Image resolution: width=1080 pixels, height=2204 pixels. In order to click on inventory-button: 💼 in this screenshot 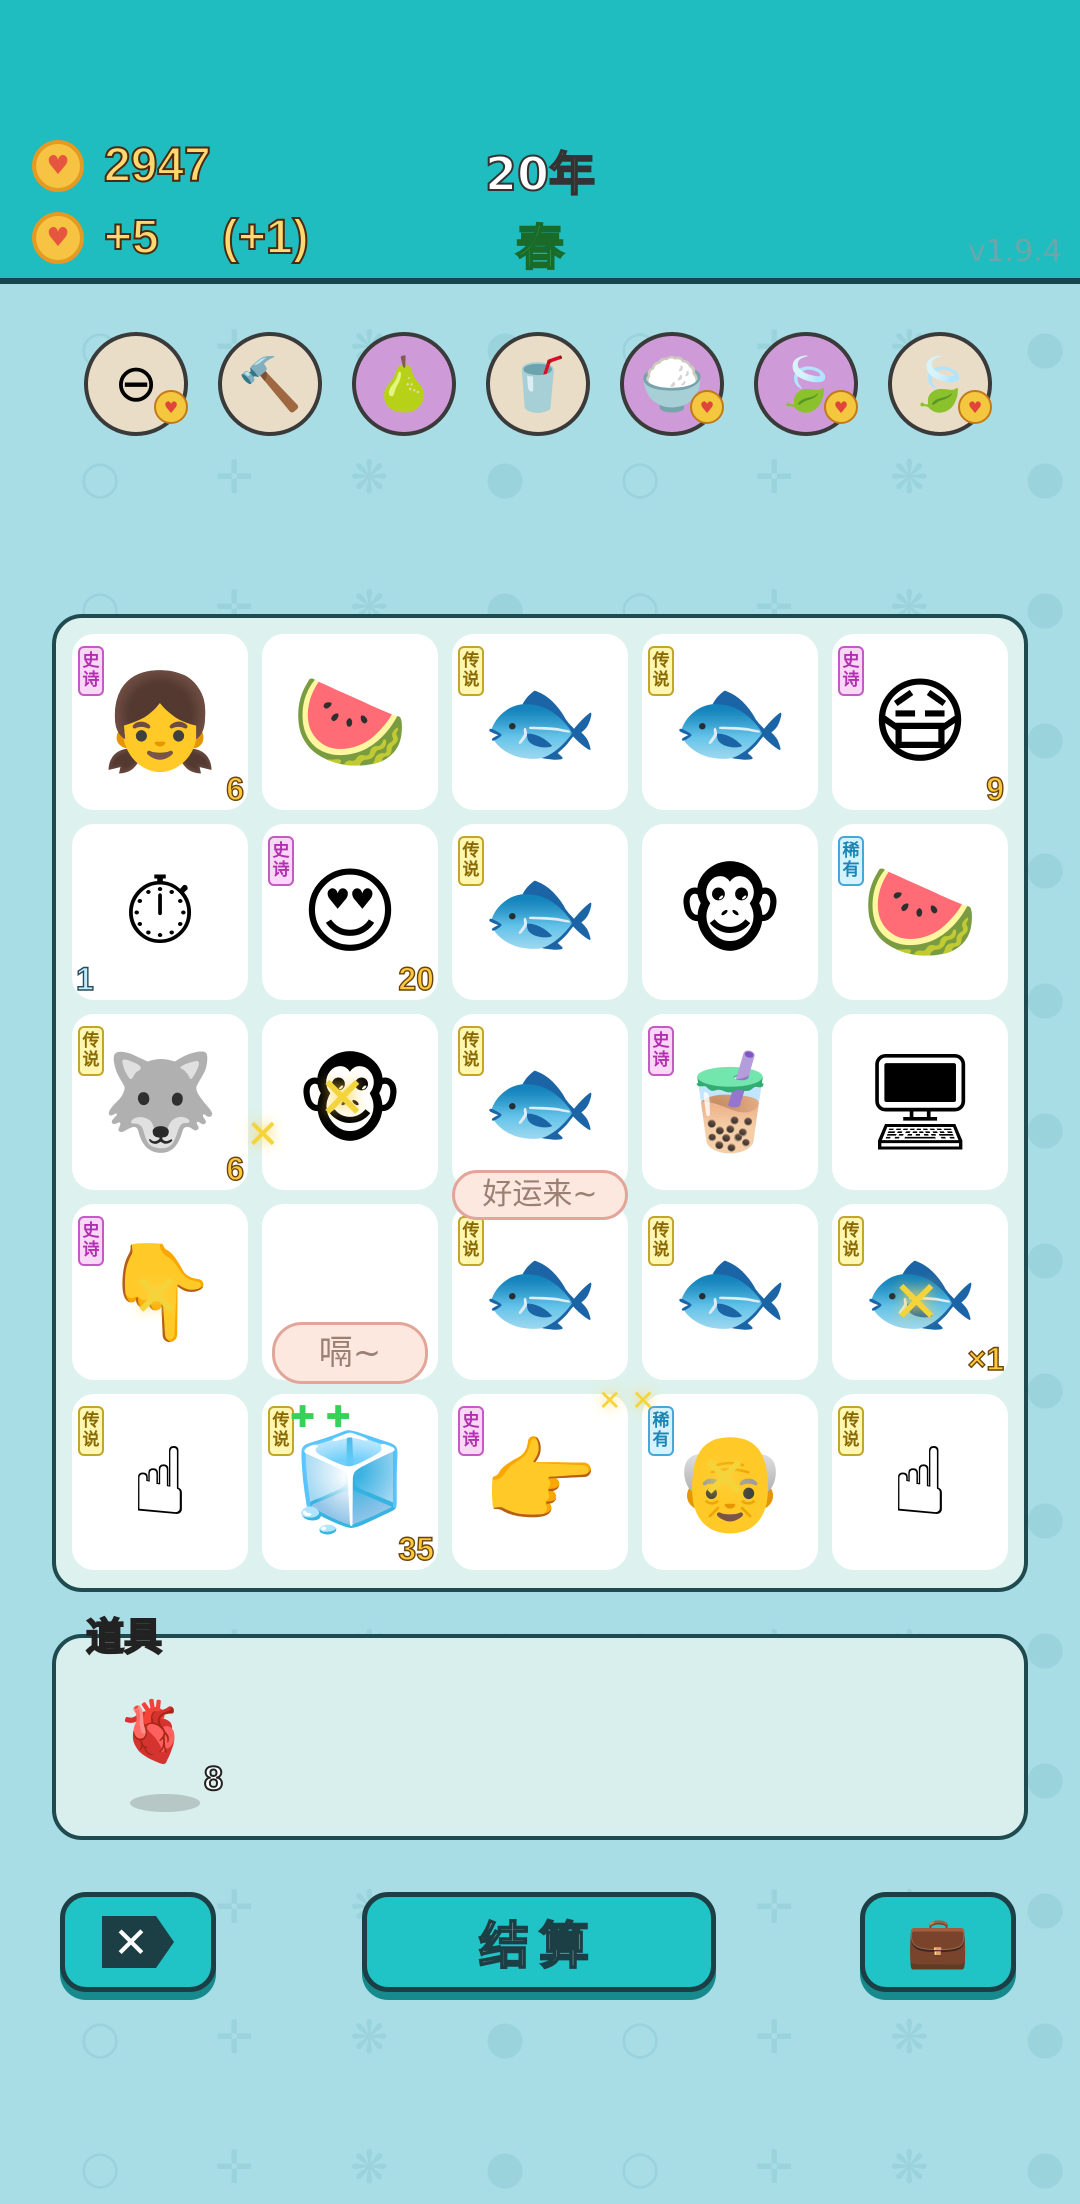, I will do `click(938, 1942)`.